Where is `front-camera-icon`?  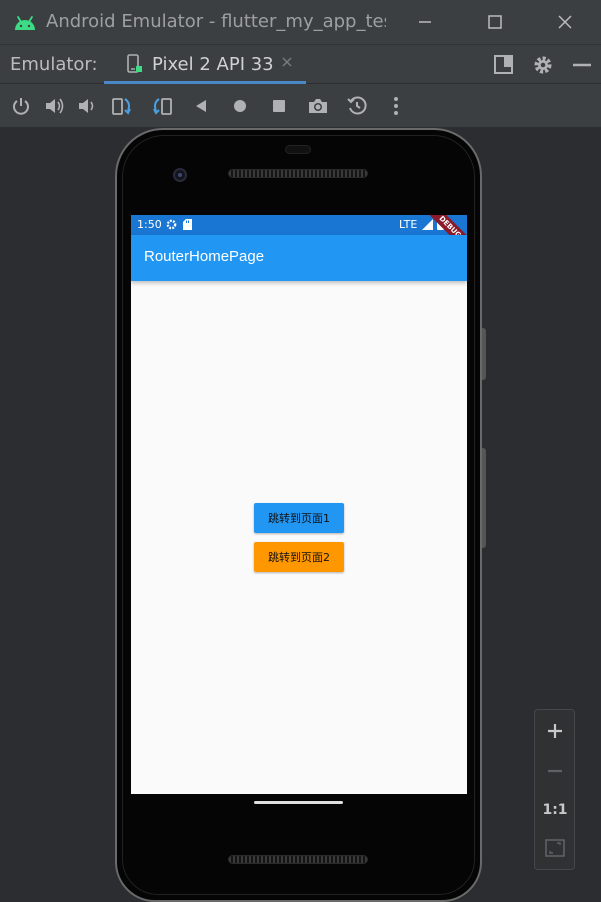
front-camera-icon is located at coordinates (180, 175).